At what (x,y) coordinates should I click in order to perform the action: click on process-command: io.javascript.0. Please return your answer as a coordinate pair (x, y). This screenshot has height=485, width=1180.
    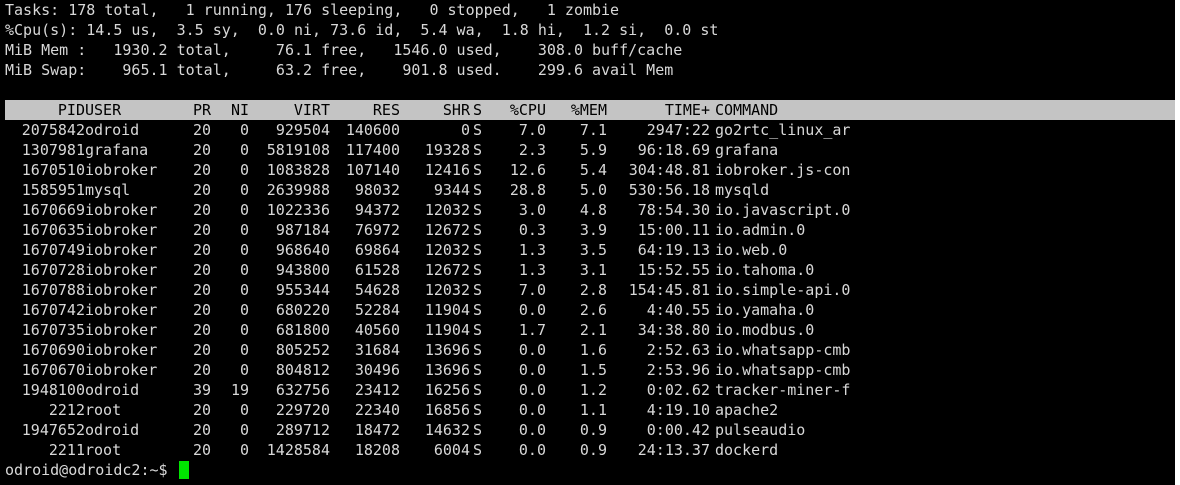
    Looking at the image, I should click on (783, 210).